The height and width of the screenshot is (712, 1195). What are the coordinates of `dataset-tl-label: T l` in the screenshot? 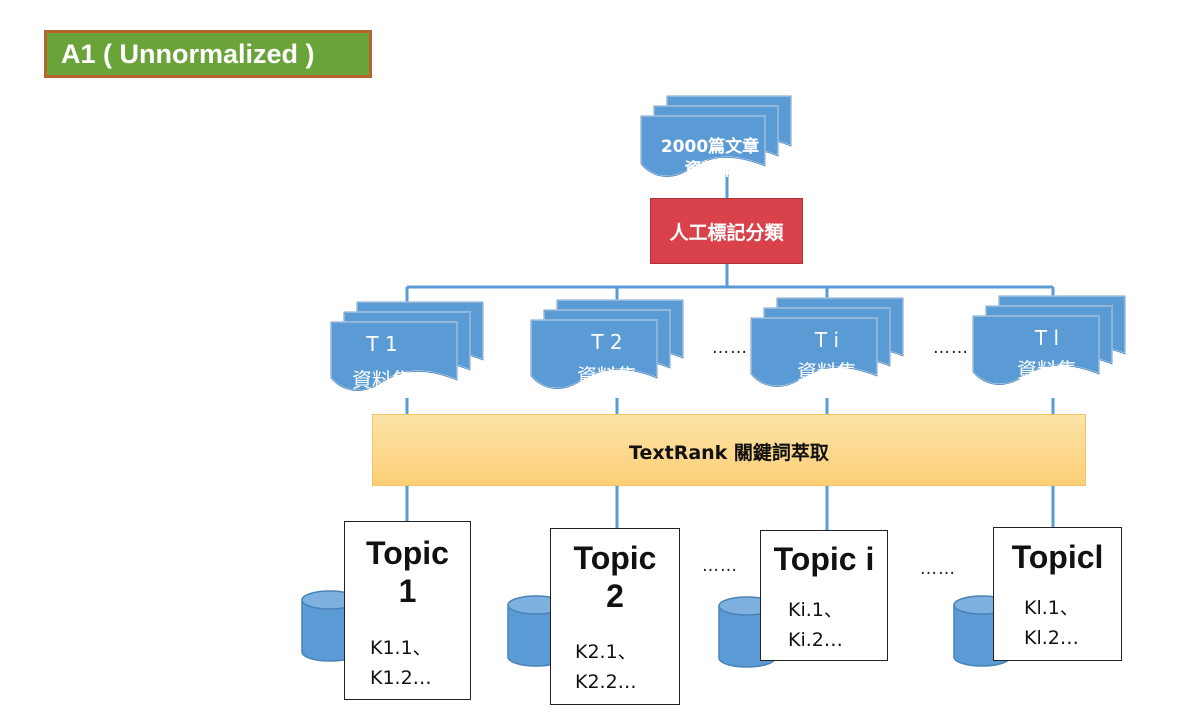 It's located at (1047, 338).